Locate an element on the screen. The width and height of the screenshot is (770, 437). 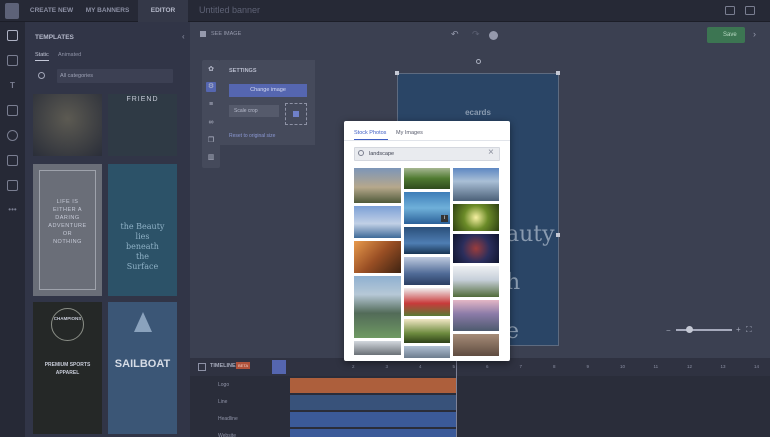
template-thumb: SAILBOAT is located at coordinates (142, 368).